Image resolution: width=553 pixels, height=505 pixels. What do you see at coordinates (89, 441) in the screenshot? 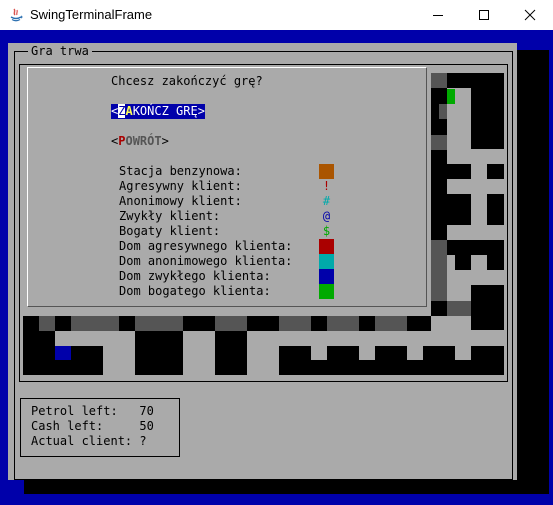
I see `actual-client: Actual client: ?` at bounding box center [89, 441].